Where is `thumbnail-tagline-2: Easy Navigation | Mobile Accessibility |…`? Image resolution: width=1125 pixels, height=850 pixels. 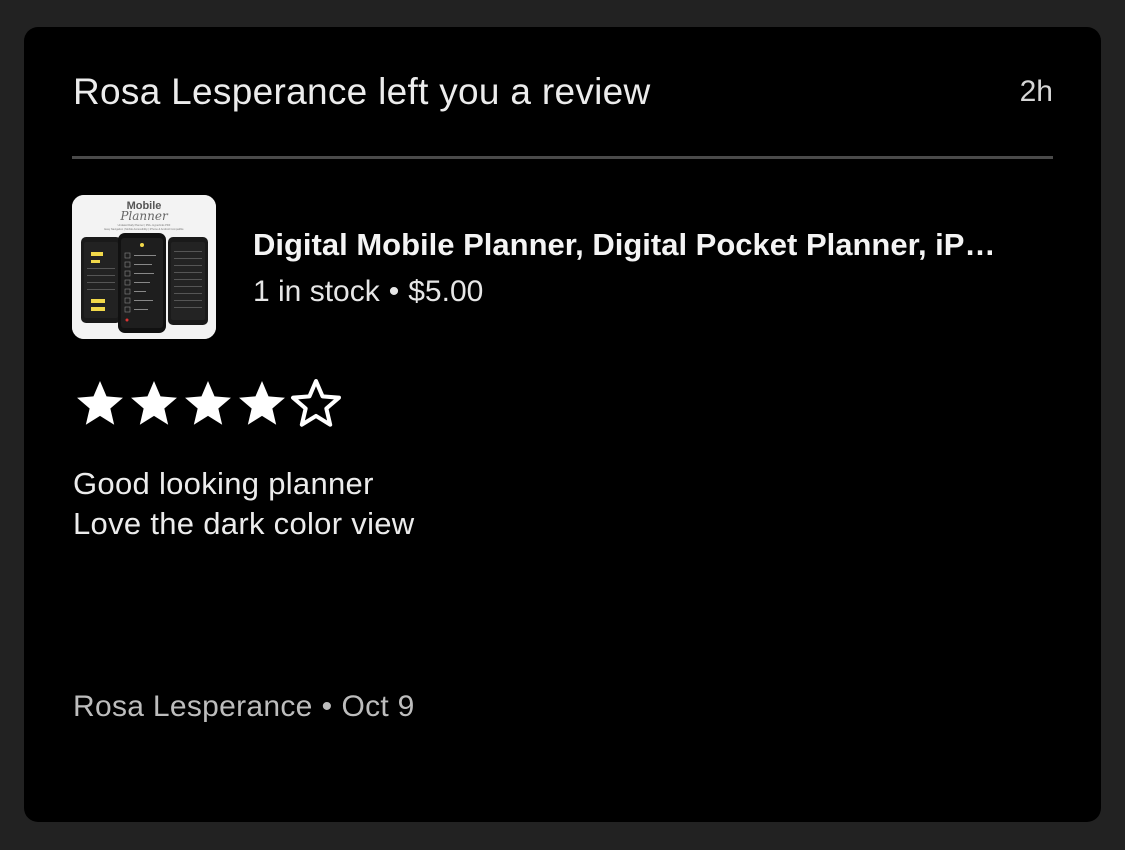
thumbnail-tagline-2: Easy Navigation | Mobile Accessibility |… is located at coordinates (144, 229).